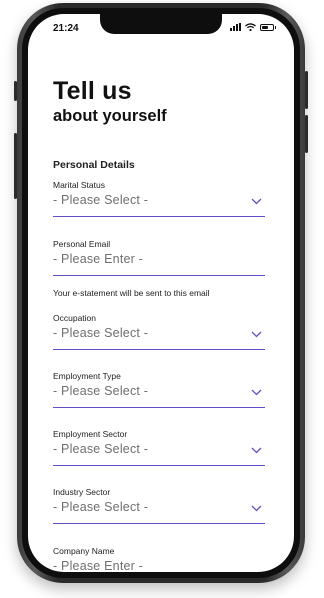  What do you see at coordinates (84, 551) in the screenshot?
I see `field-label: Company Name` at bounding box center [84, 551].